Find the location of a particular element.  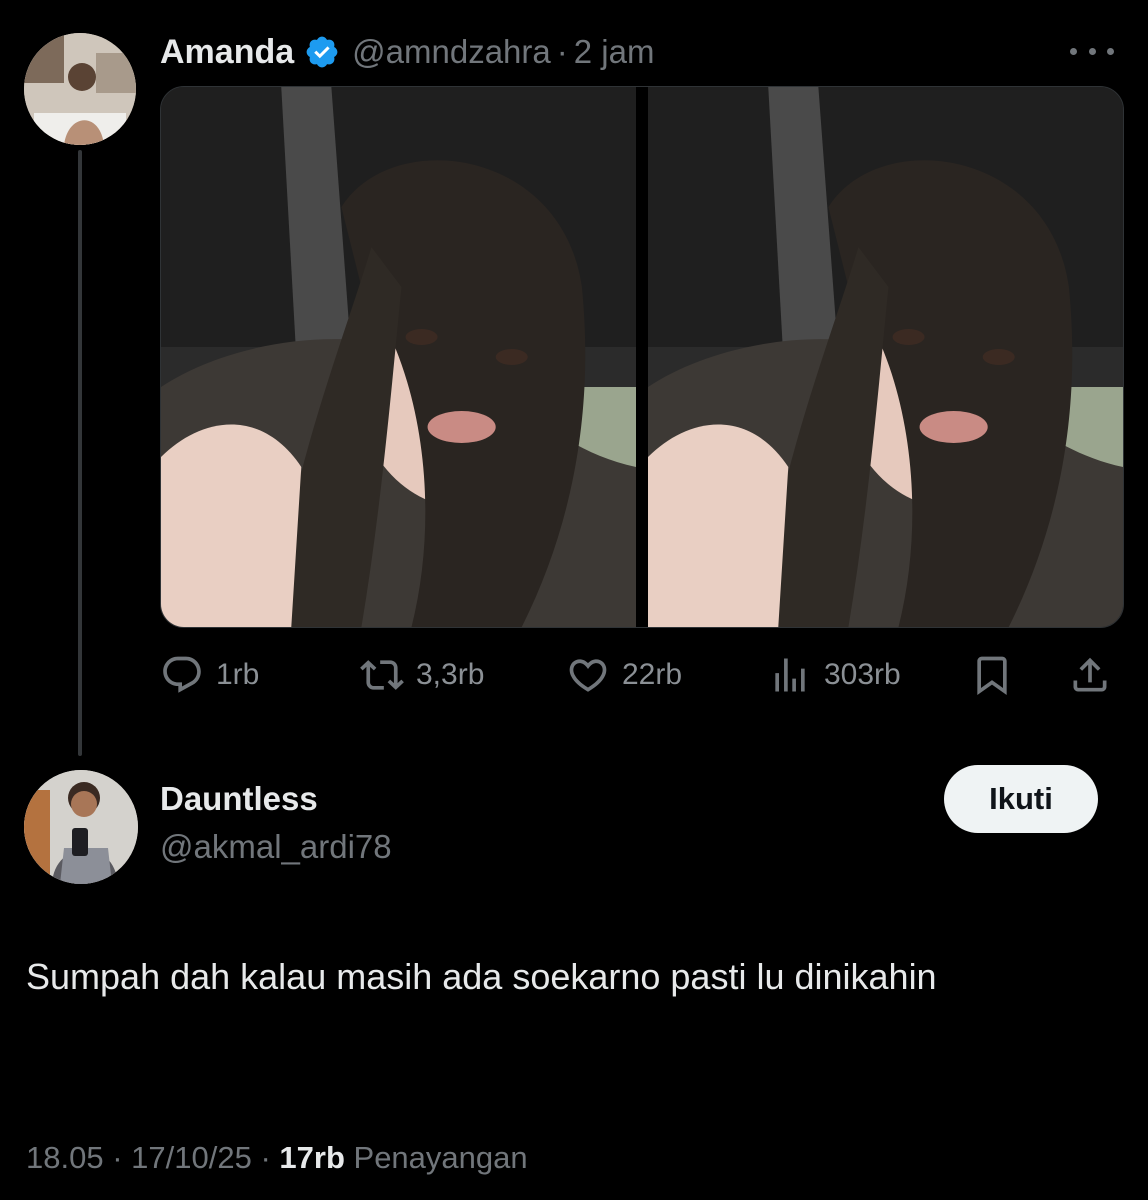

reply-action: 1rb is located at coordinates (209, 675).